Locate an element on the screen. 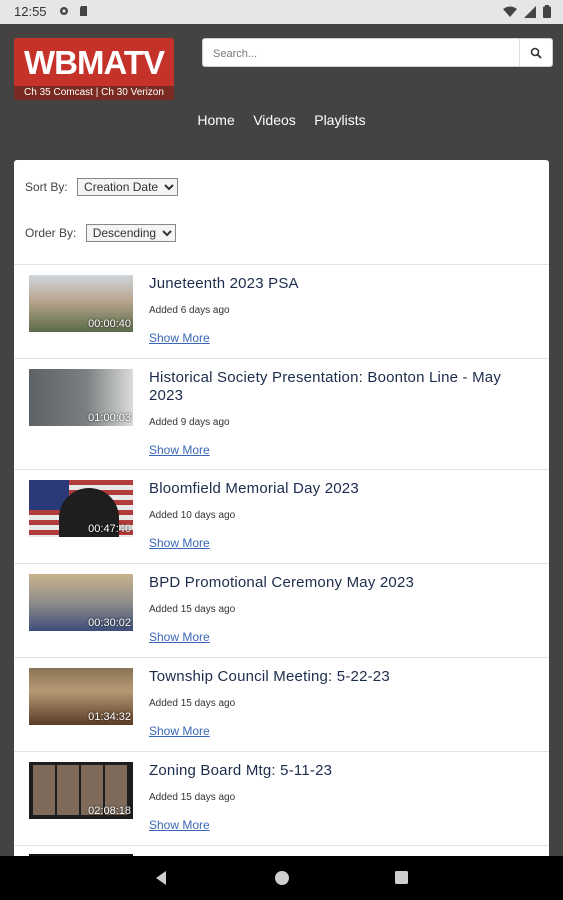  video-added: Added 6 days ago is located at coordinates (189, 310).